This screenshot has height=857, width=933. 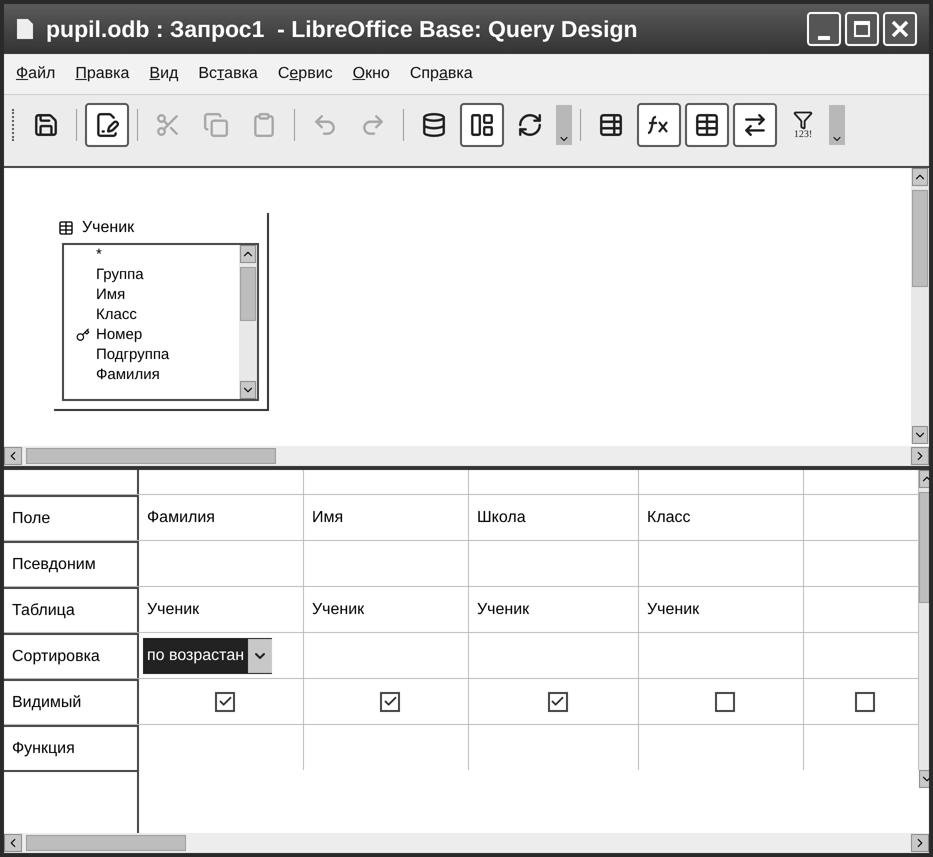 I want to click on row-label: Псевдоним, so click(x=54, y=564).